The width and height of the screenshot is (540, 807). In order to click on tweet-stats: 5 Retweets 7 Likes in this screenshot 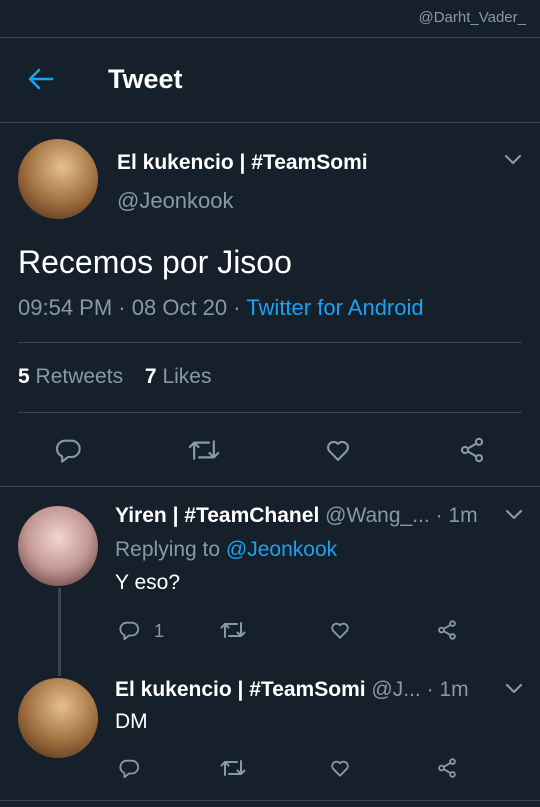, I will do `click(114, 377)`.